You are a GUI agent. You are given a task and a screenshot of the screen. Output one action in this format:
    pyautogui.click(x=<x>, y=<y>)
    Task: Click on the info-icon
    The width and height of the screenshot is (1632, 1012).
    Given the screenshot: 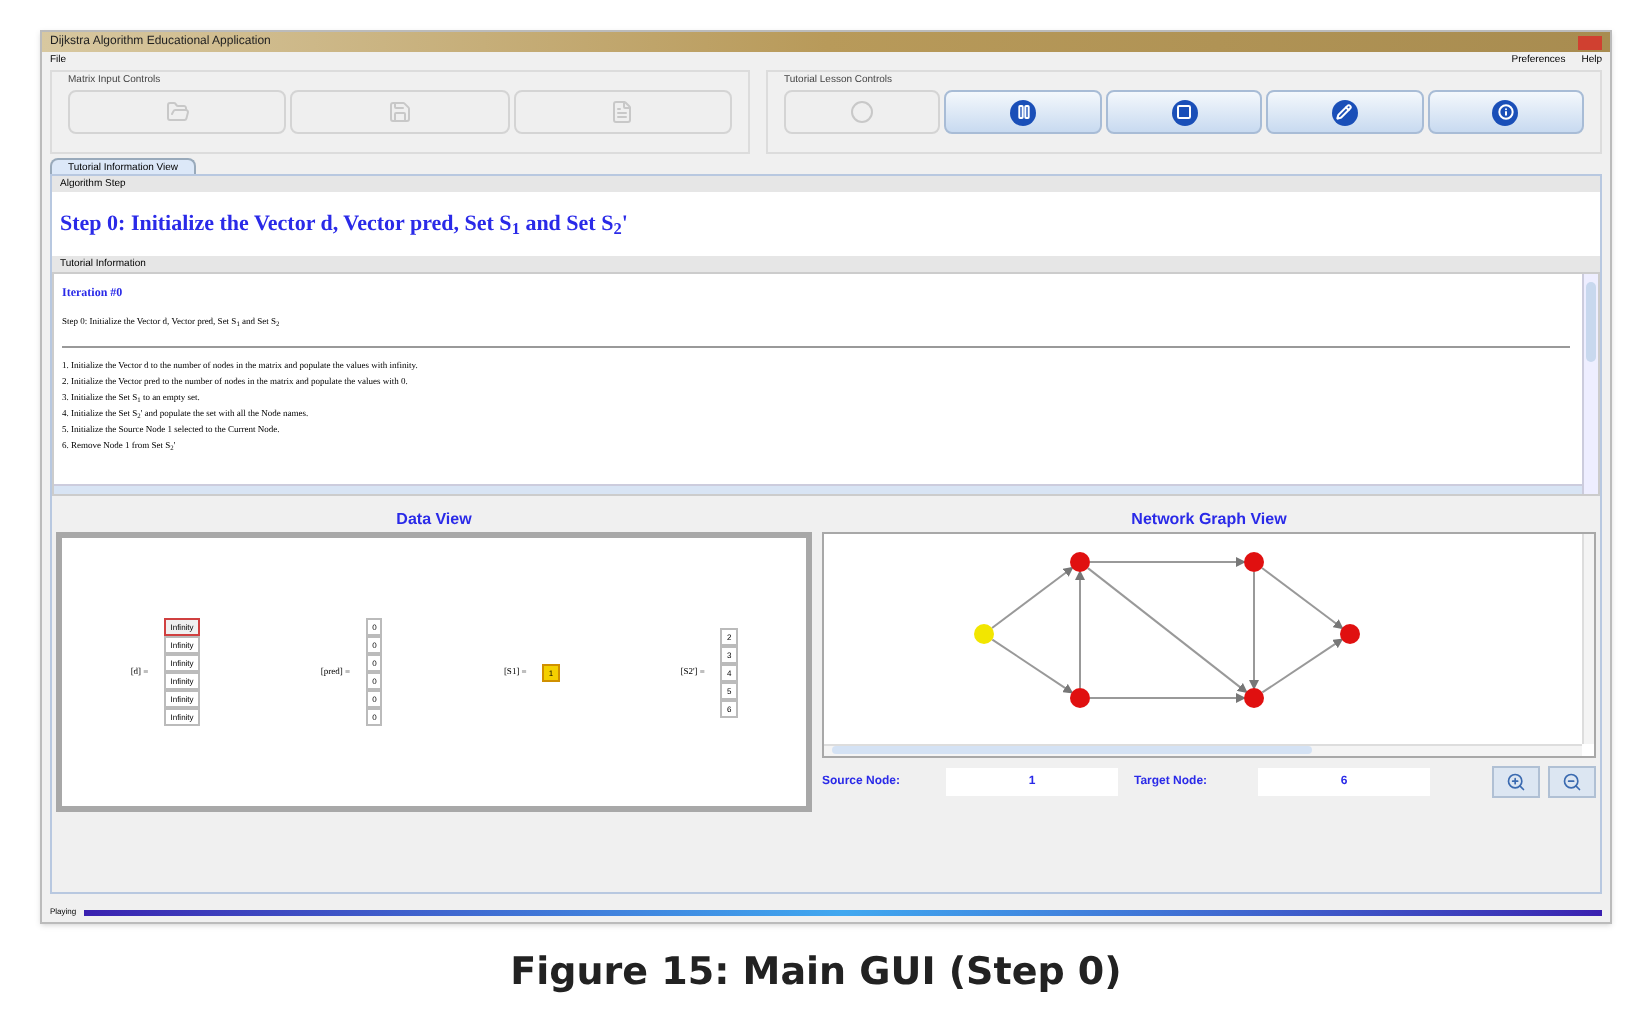 What is the action you would take?
    pyautogui.click(x=1505, y=112)
    